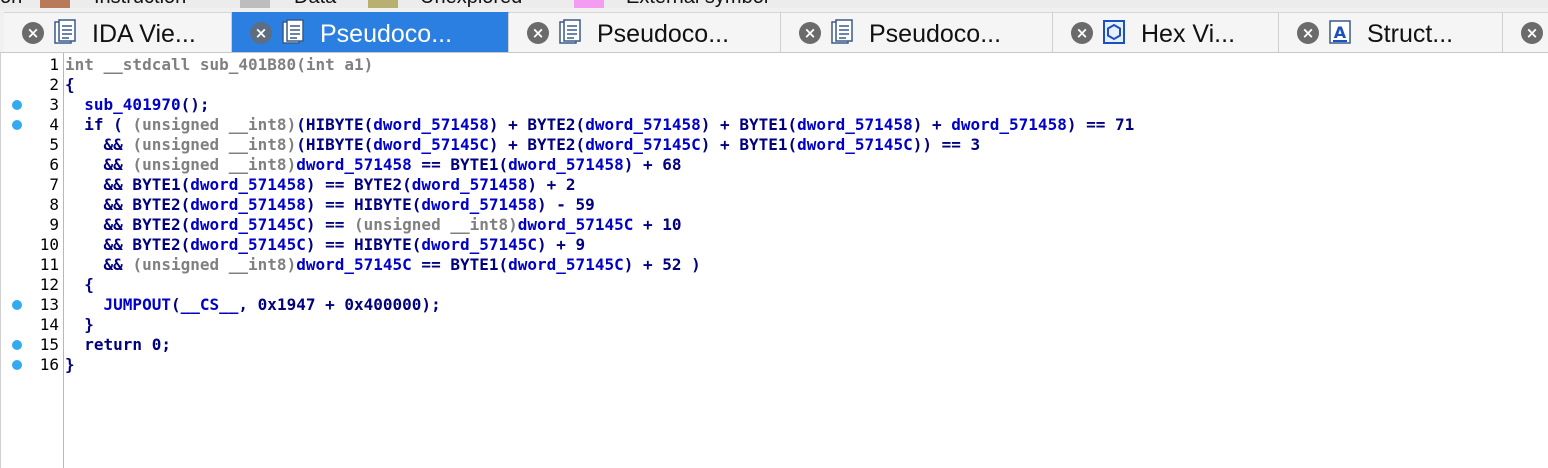 This screenshot has width=1548, height=468. Describe the element at coordinates (49, 244) in the screenshot. I see `line-number: 10` at that location.